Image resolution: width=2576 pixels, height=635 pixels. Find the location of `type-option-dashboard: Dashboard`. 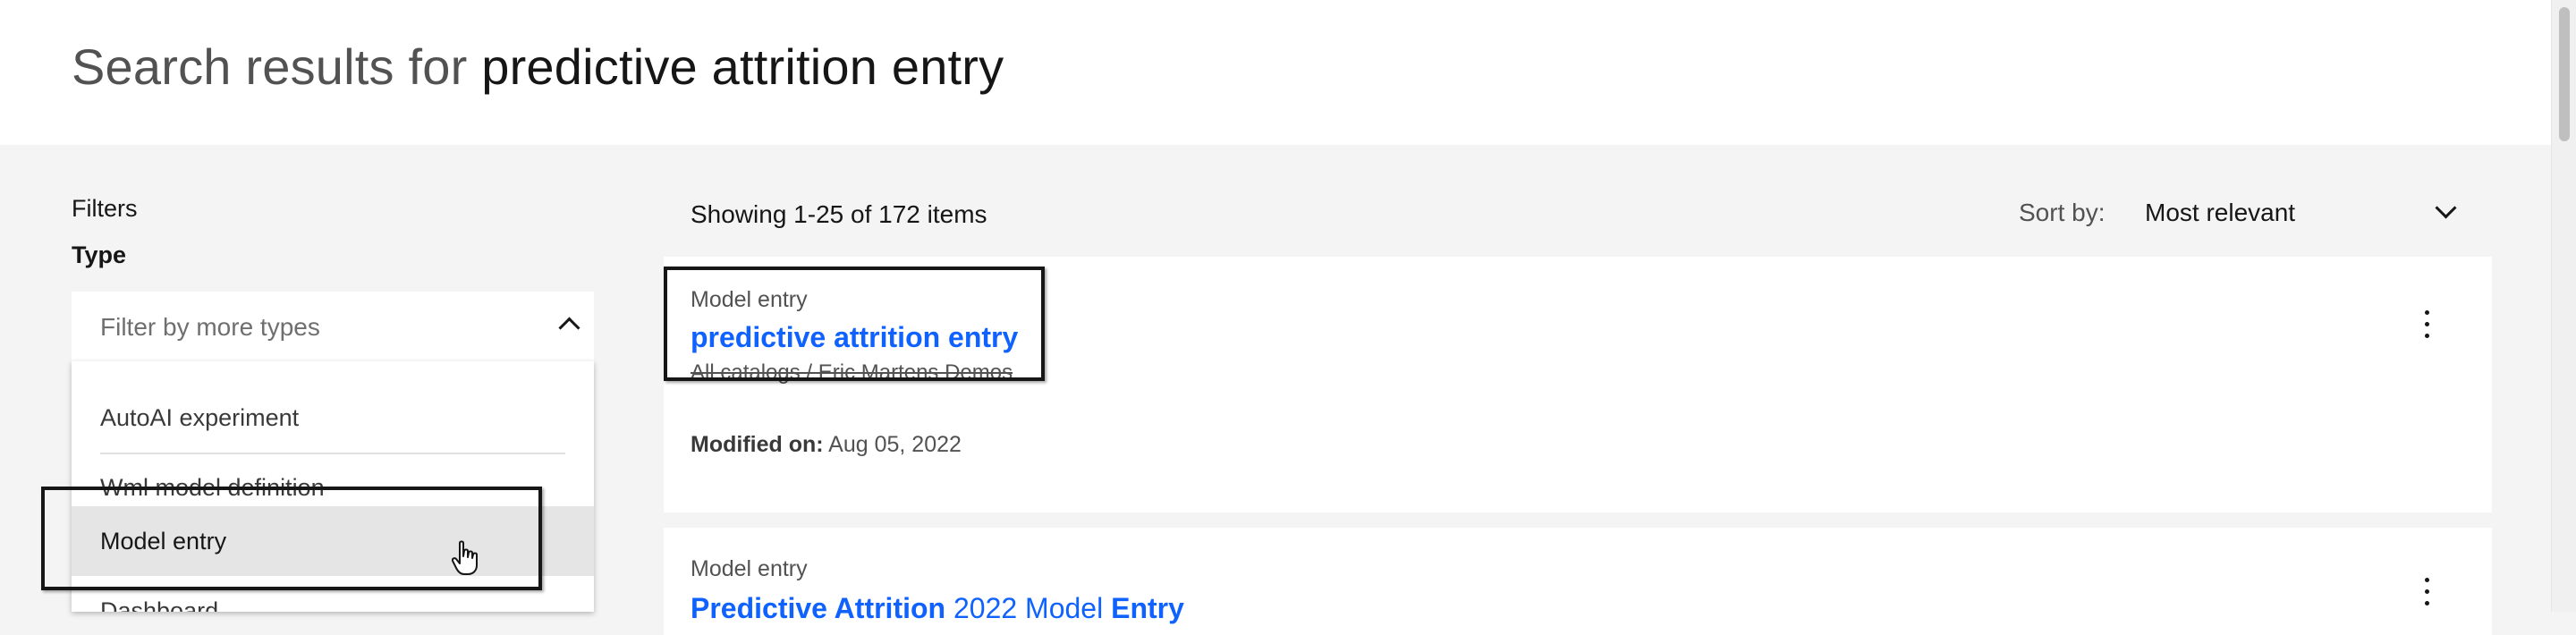

type-option-dashboard: Dashboard is located at coordinates (333, 594).